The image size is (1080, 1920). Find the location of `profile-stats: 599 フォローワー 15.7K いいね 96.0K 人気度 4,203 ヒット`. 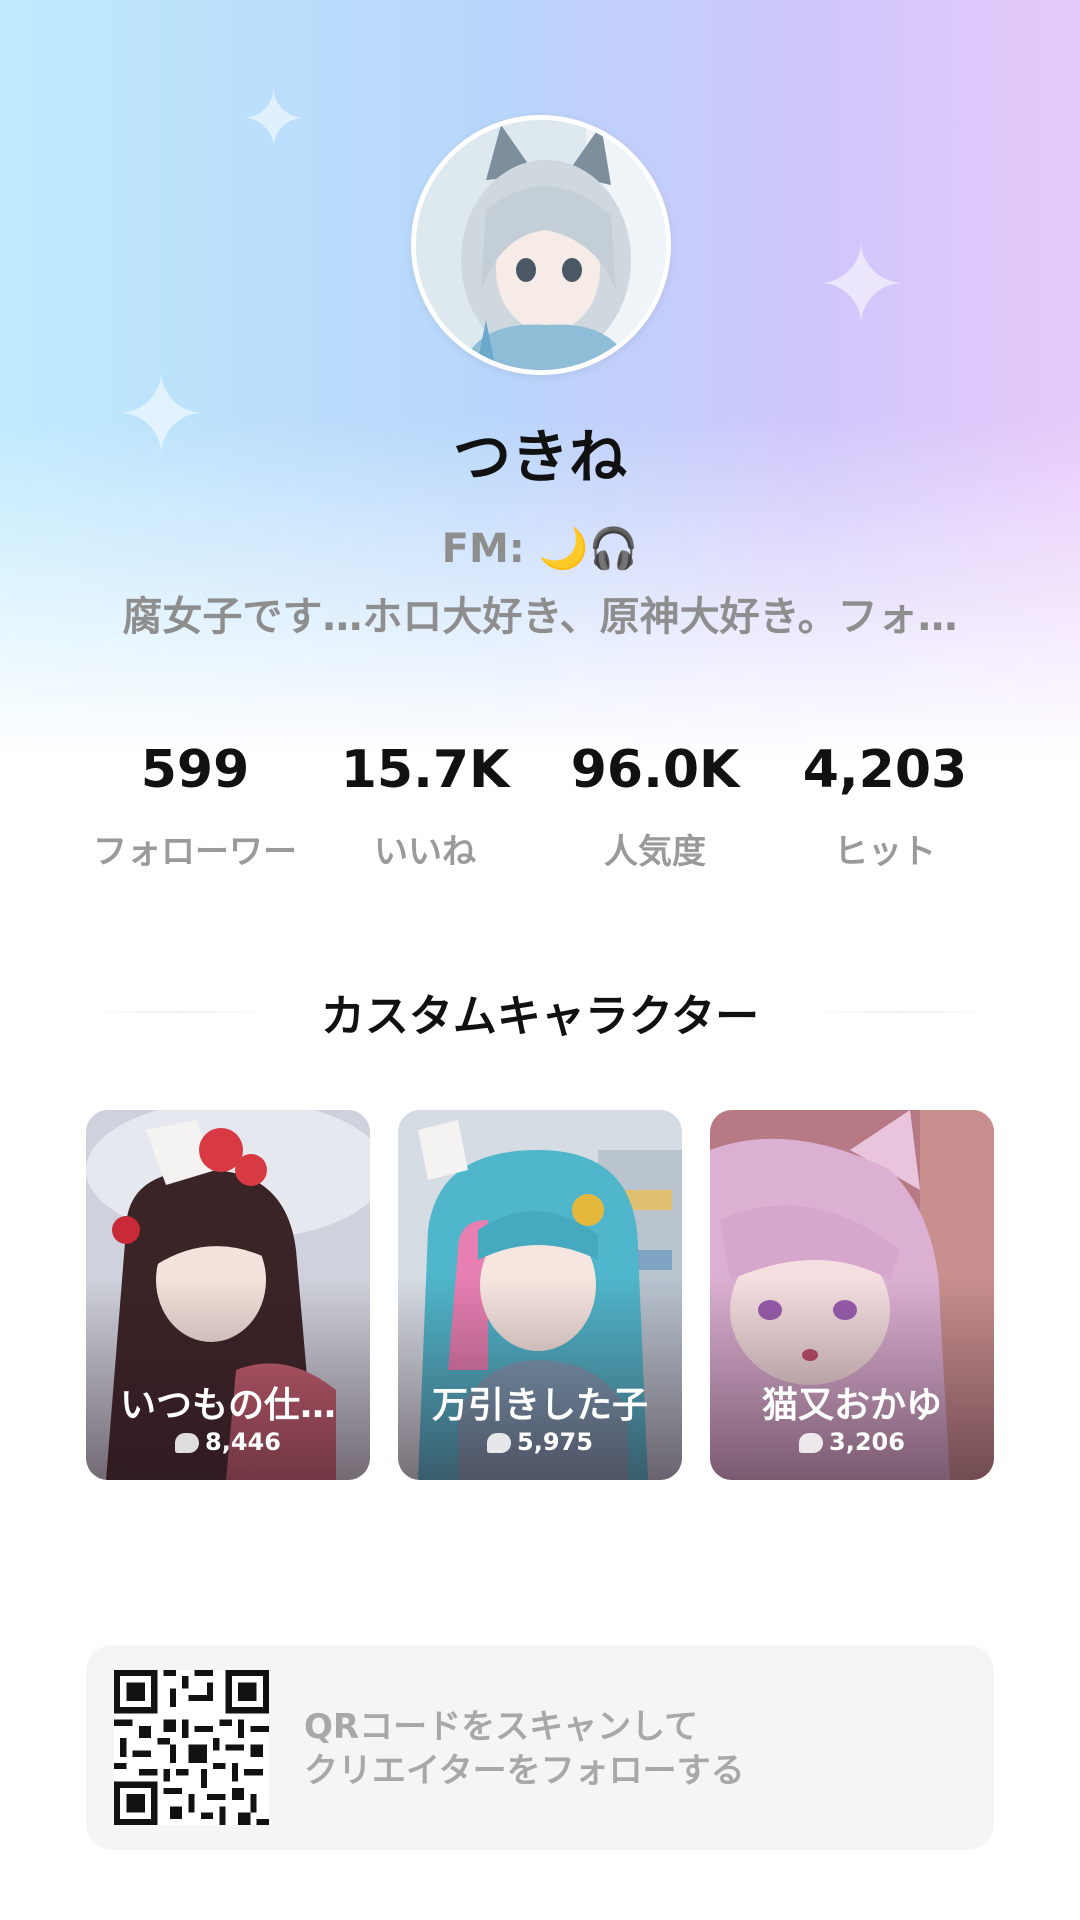

profile-stats: 599 フォローワー 15.7K いいね 96.0K 人気度 4,203 ヒット is located at coordinates (540, 806).